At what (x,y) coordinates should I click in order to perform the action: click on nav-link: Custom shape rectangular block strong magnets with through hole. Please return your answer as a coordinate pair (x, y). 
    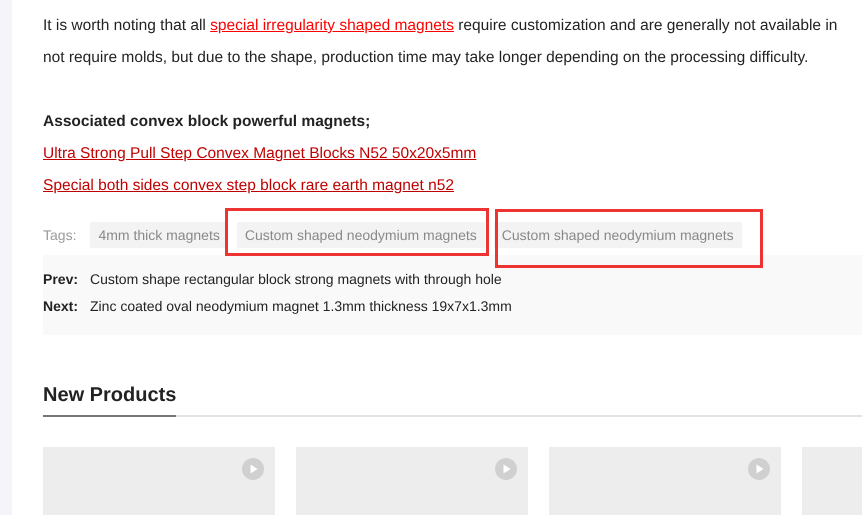
    Looking at the image, I should click on (296, 280).